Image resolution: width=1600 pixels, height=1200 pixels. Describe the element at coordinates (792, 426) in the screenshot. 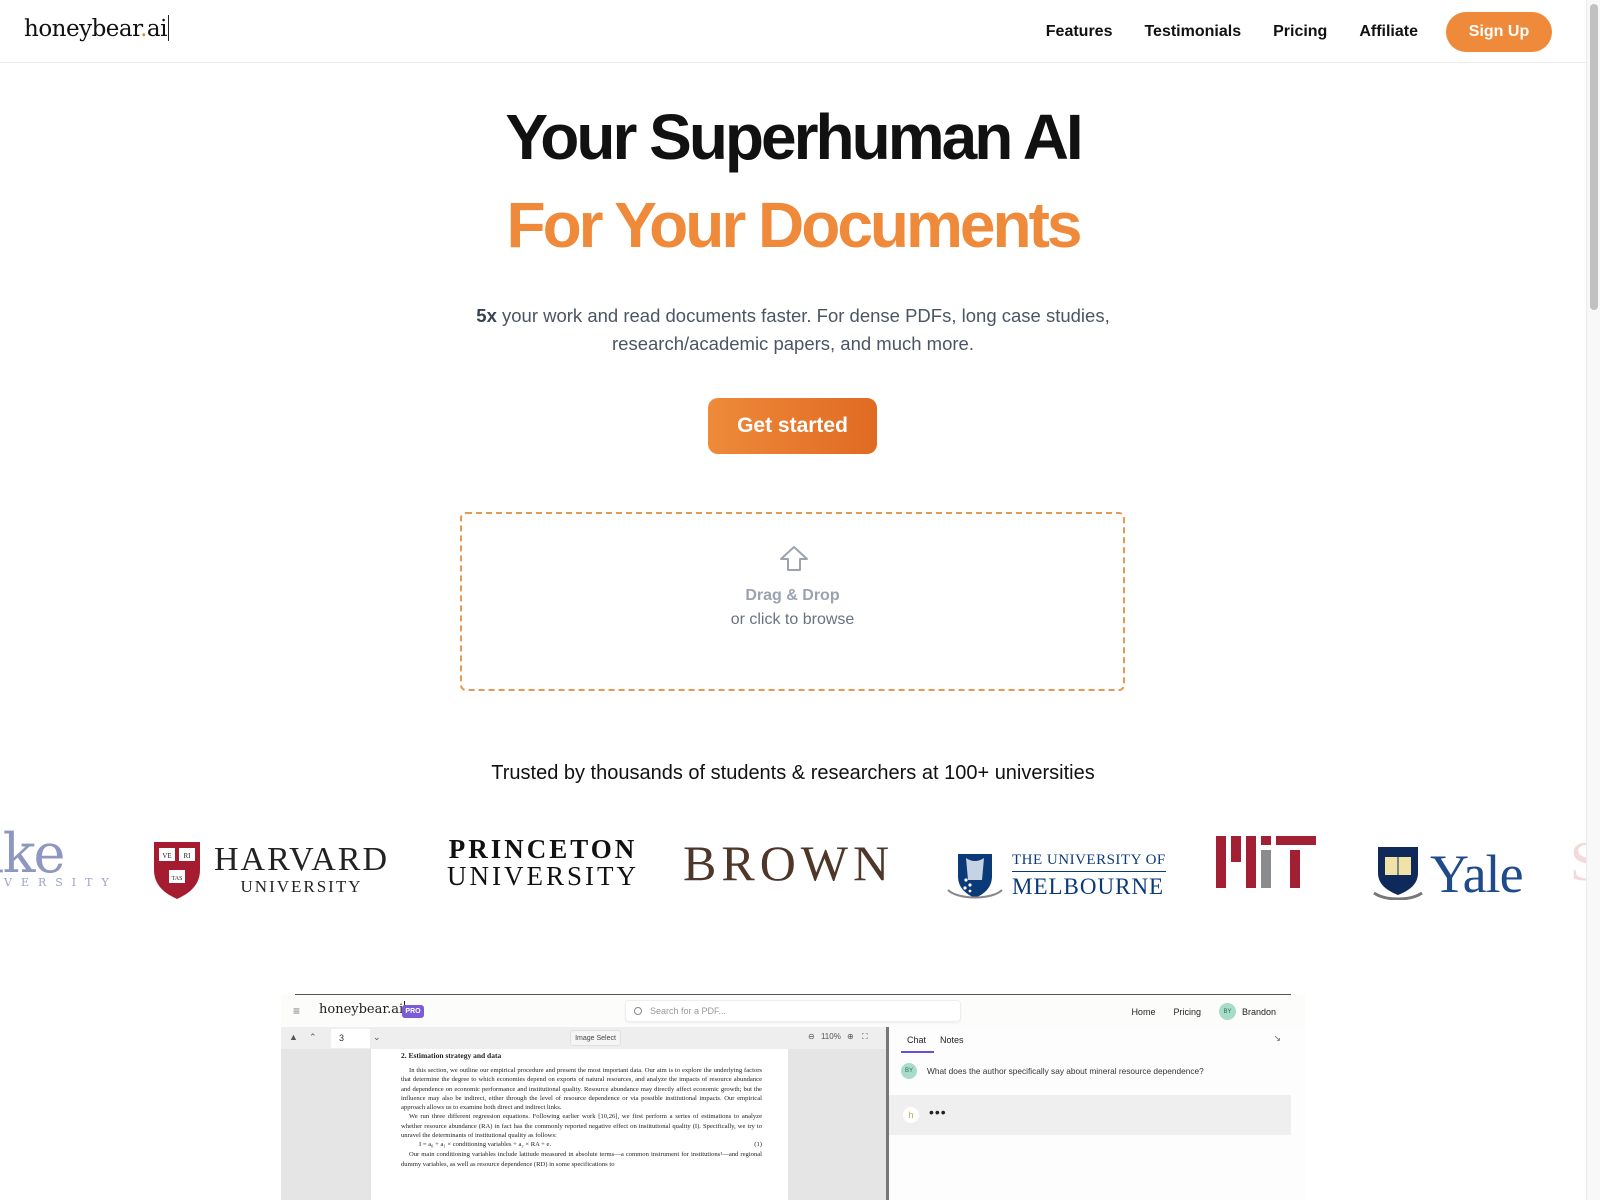

I see `get-started-button: Get started` at that location.